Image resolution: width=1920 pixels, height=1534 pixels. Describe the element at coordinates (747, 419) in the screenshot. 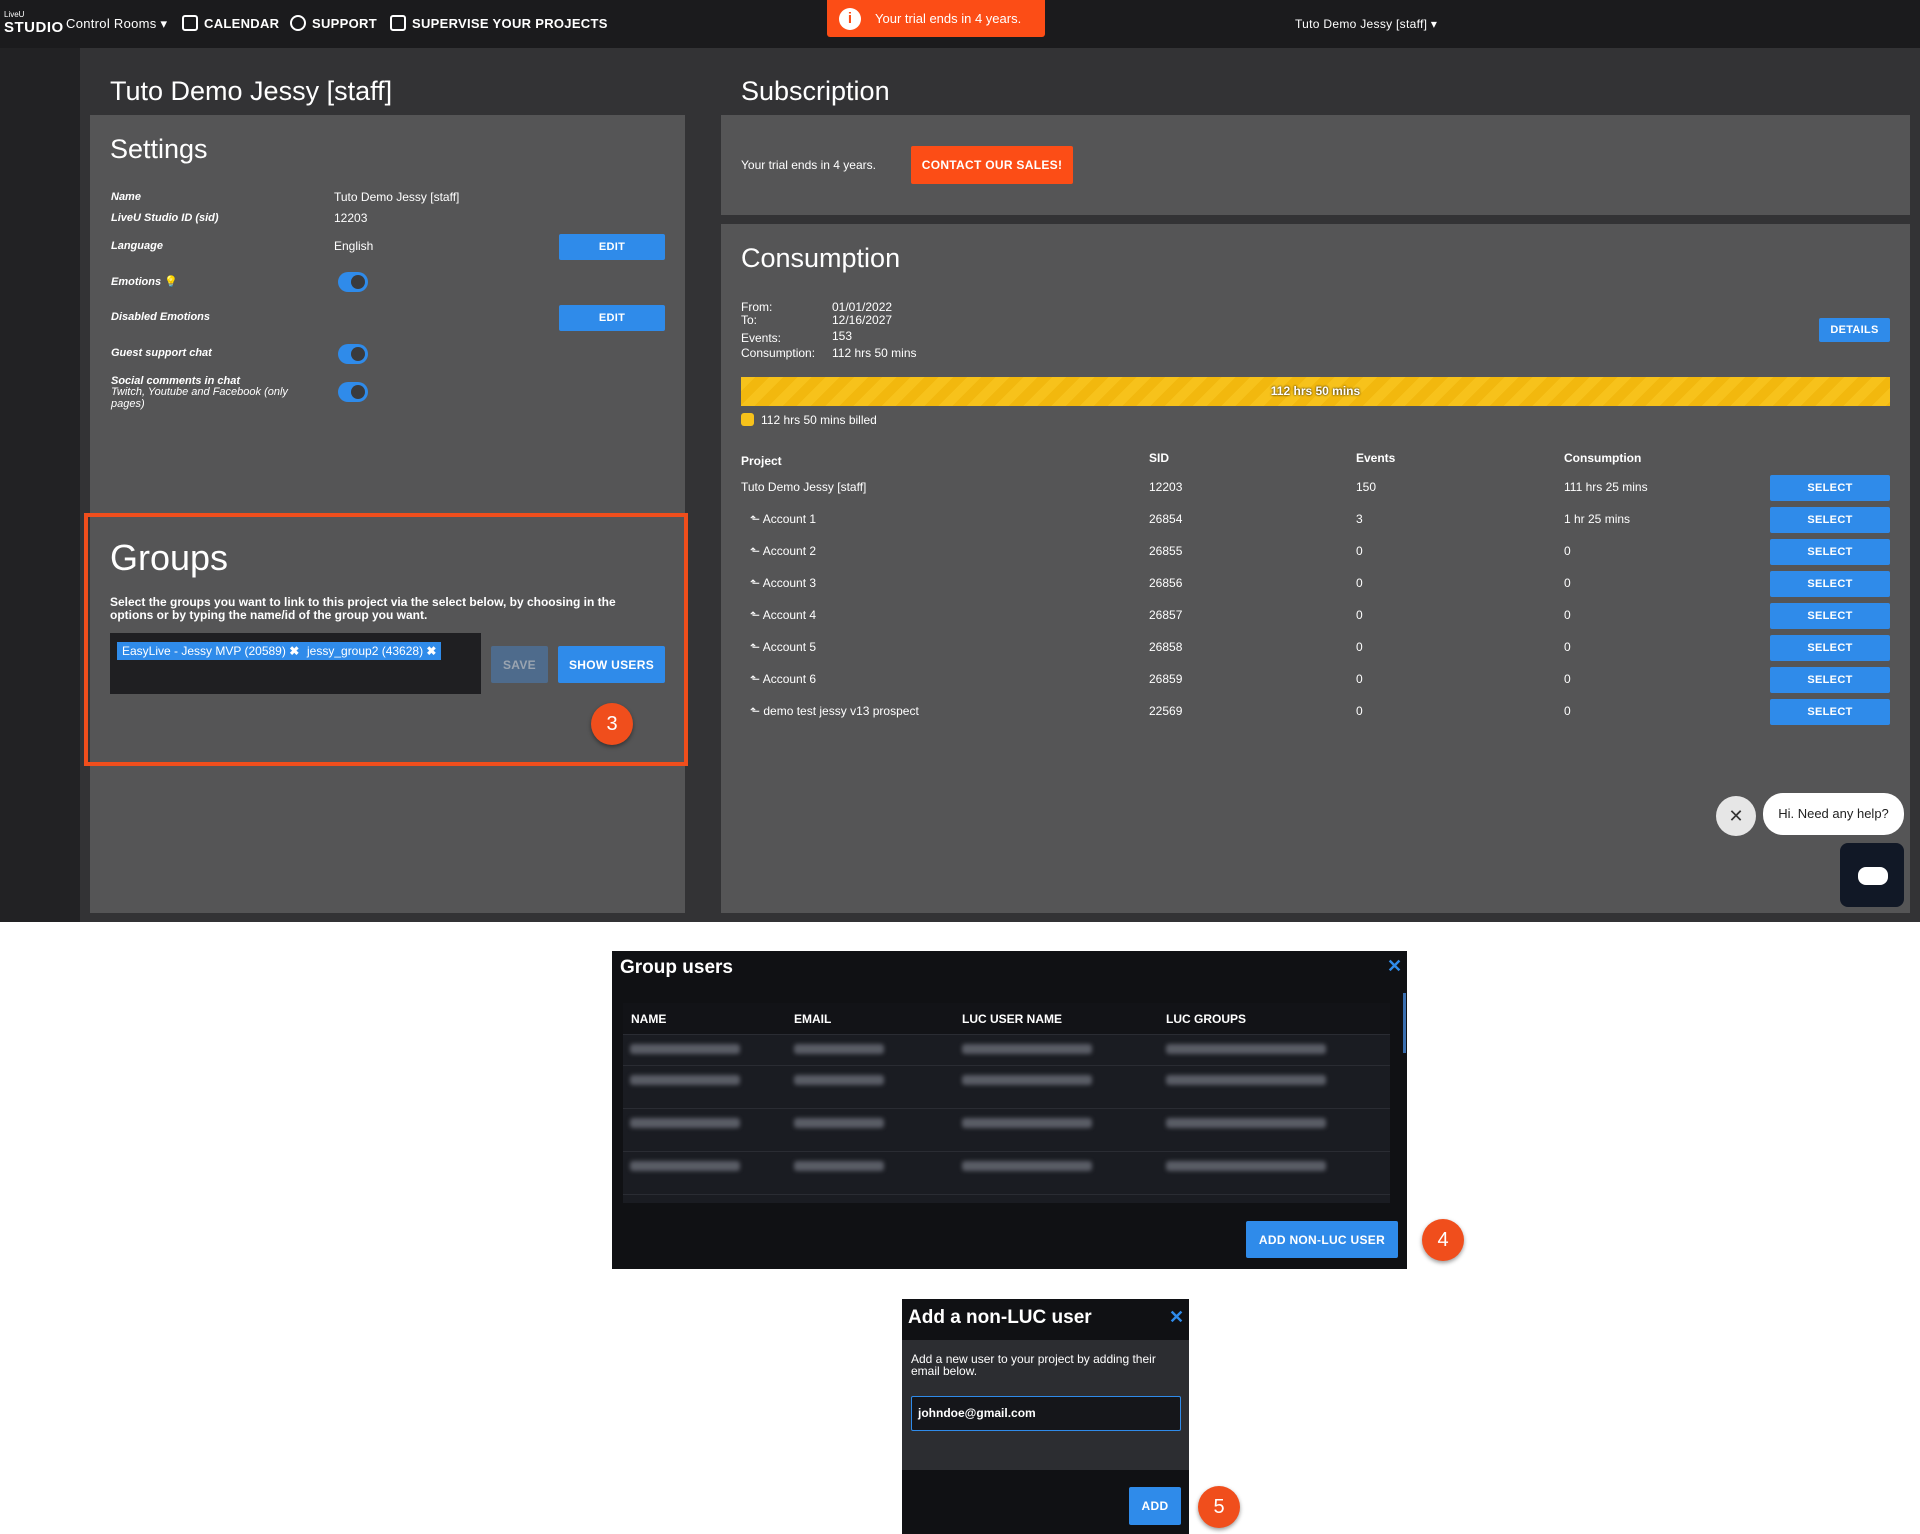

I see `billed-legend-swatch` at that location.